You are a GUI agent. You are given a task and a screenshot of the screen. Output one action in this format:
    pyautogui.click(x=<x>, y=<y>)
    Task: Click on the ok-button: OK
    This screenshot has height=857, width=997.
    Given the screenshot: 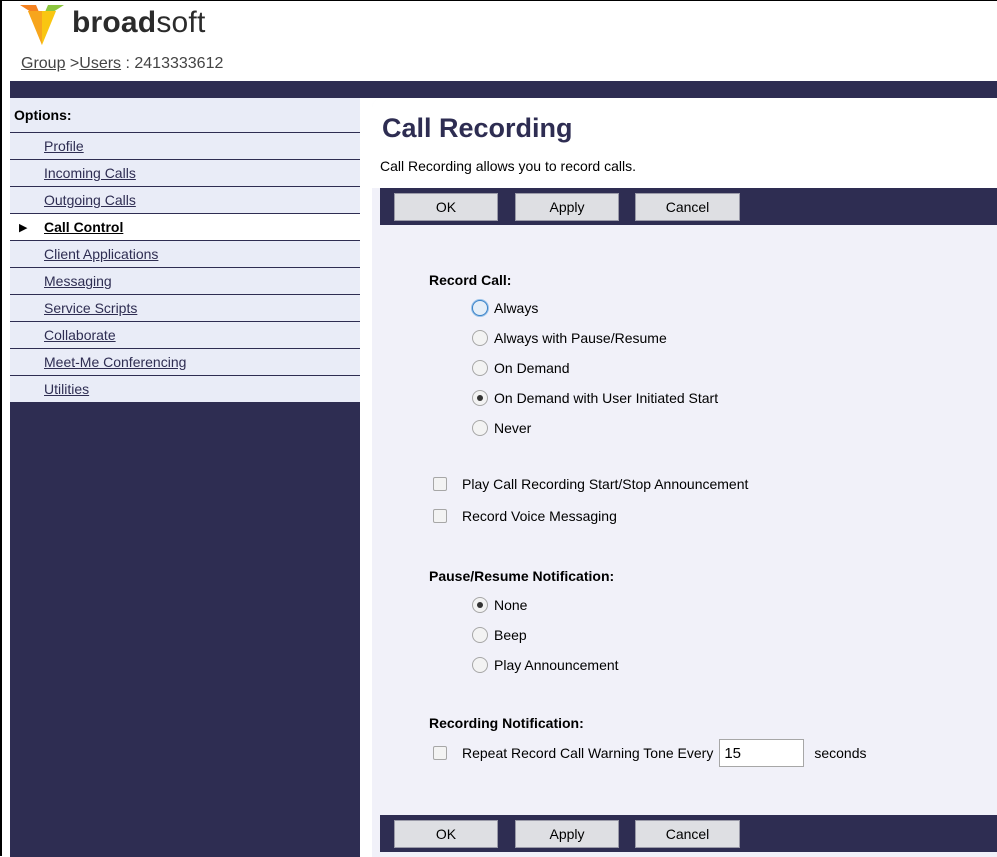 What is the action you would take?
    pyautogui.click(x=446, y=207)
    